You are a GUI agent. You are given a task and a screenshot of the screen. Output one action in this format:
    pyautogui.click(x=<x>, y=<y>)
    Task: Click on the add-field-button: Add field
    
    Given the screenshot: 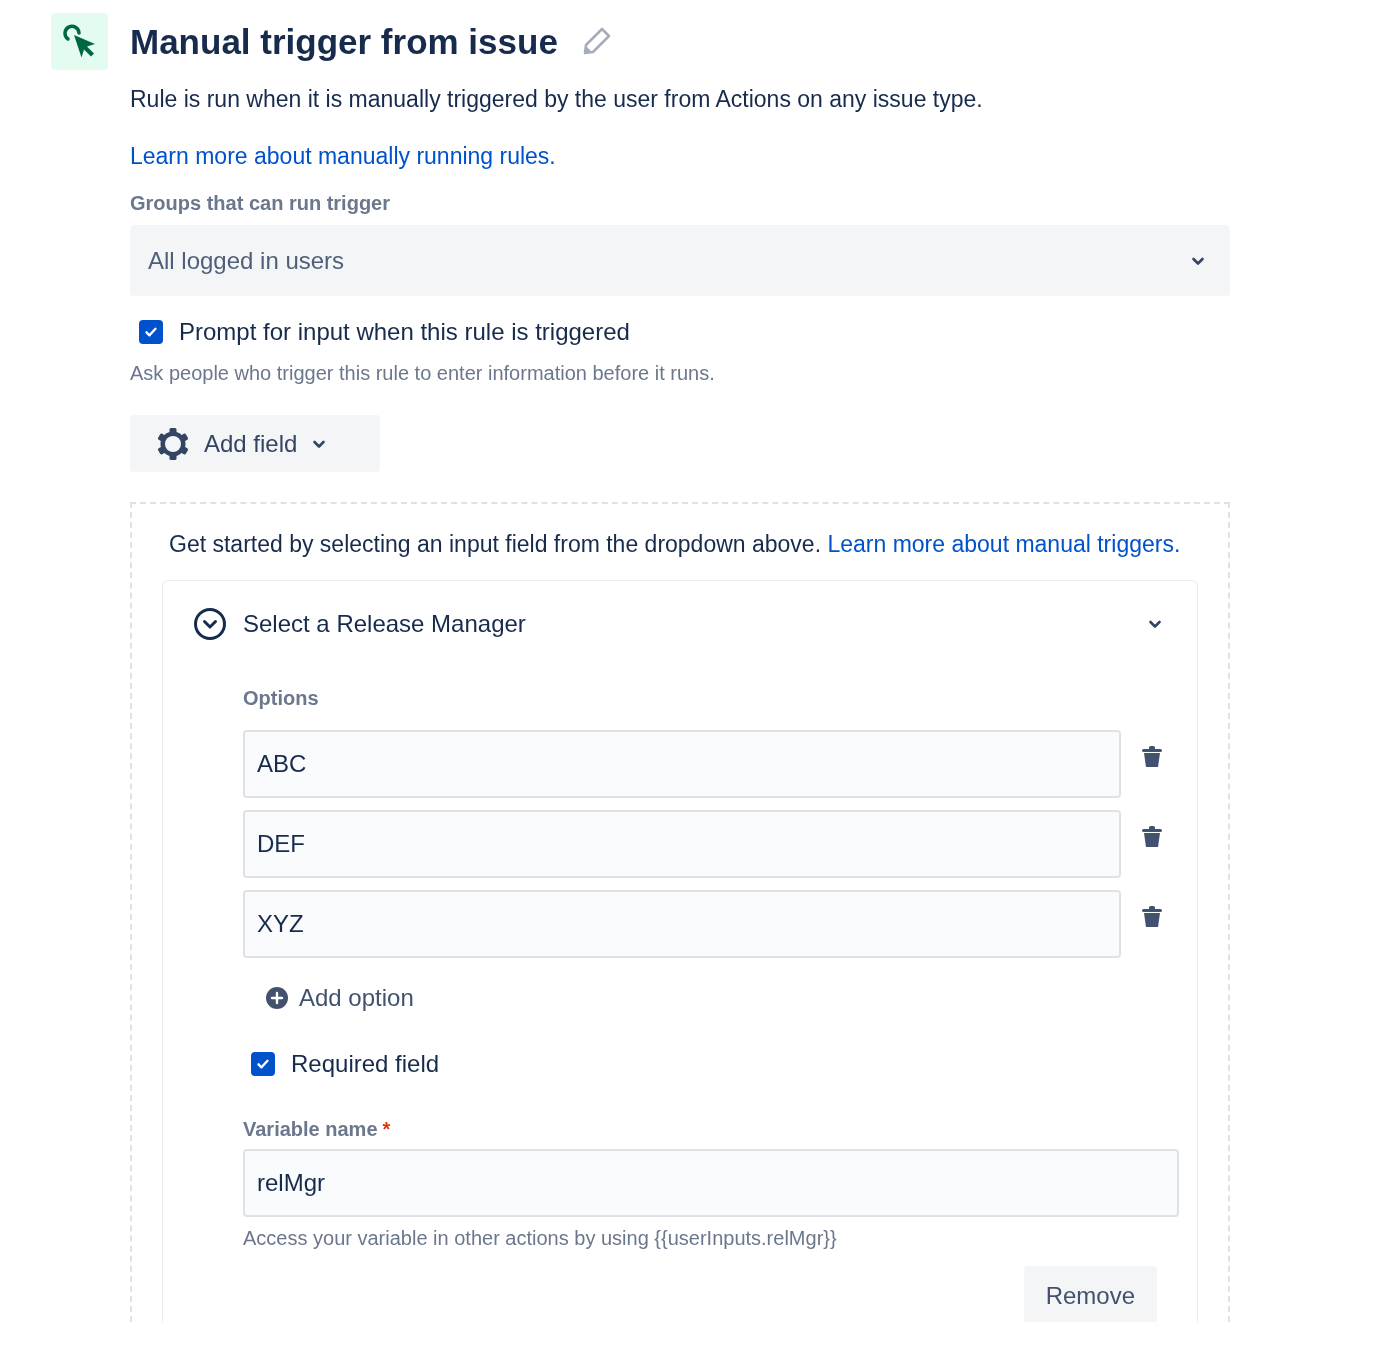 What is the action you would take?
    pyautogui.click(x=255, y=443)
    